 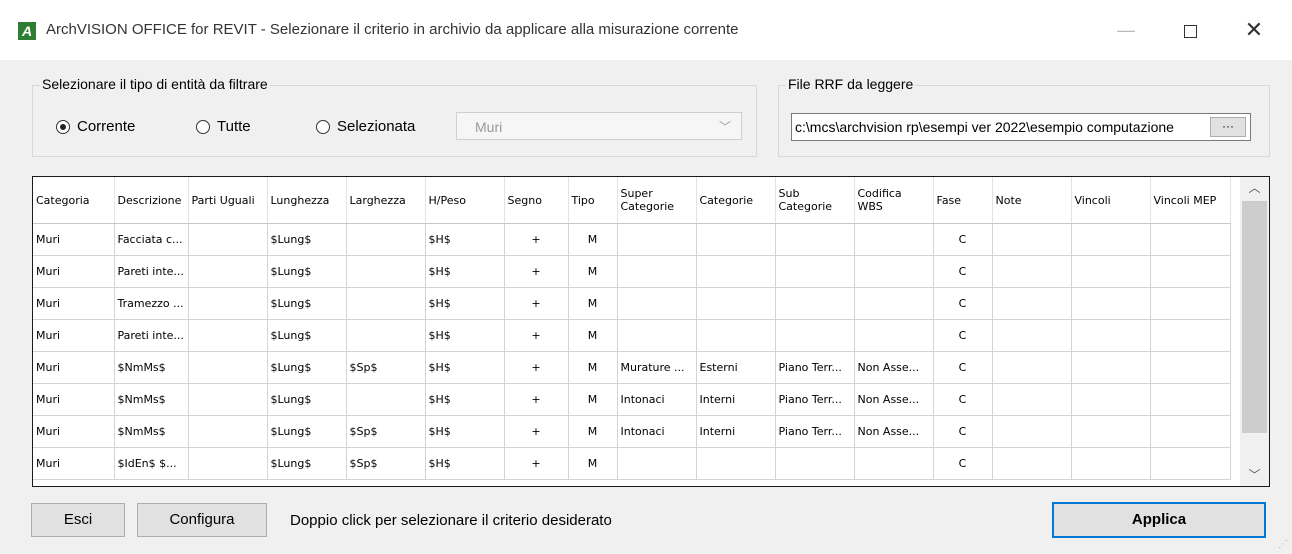 What do you see at coordinates (465, 200) in the screenshot?
I see `column-header: H/Peso` at bounding box center [465, 200].